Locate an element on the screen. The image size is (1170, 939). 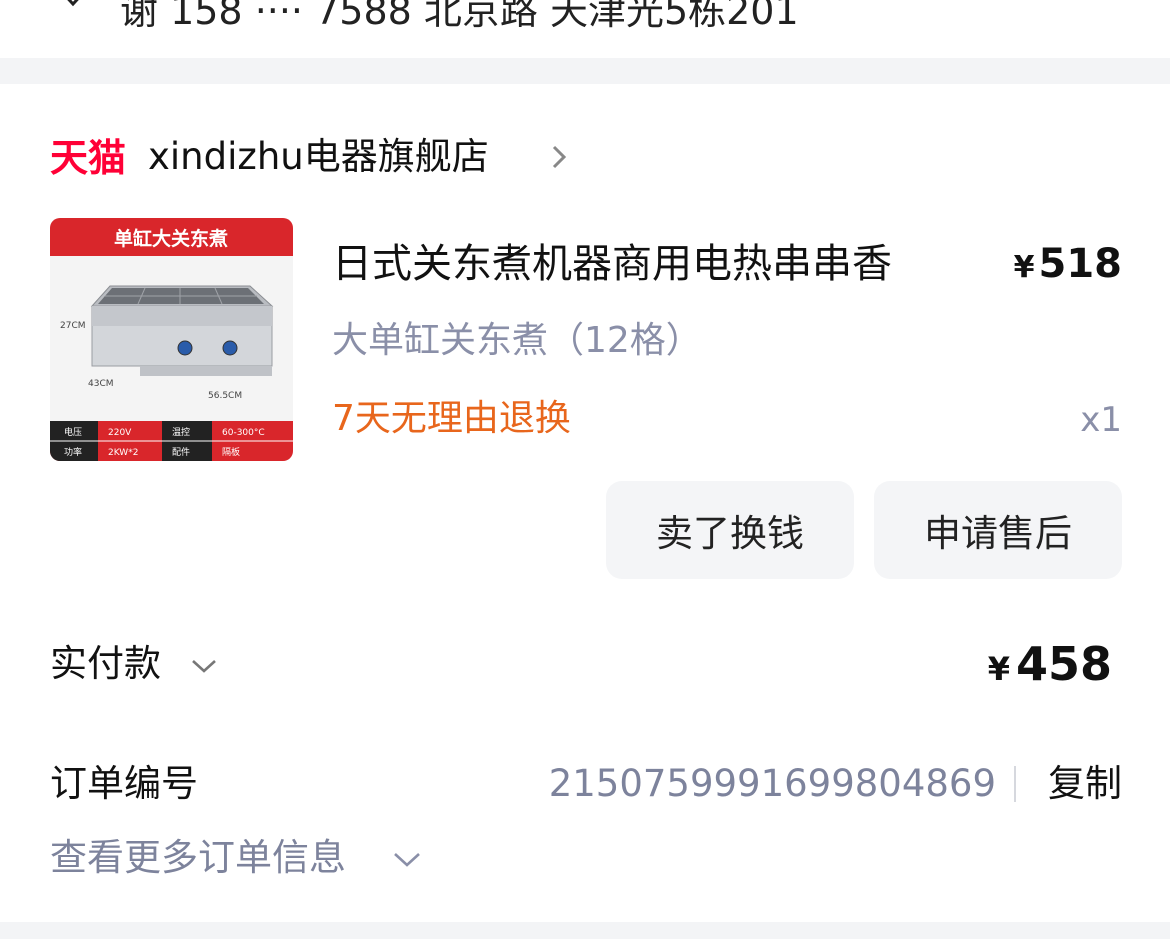
svg-text: 功率 is located at coordinates (73, 452).